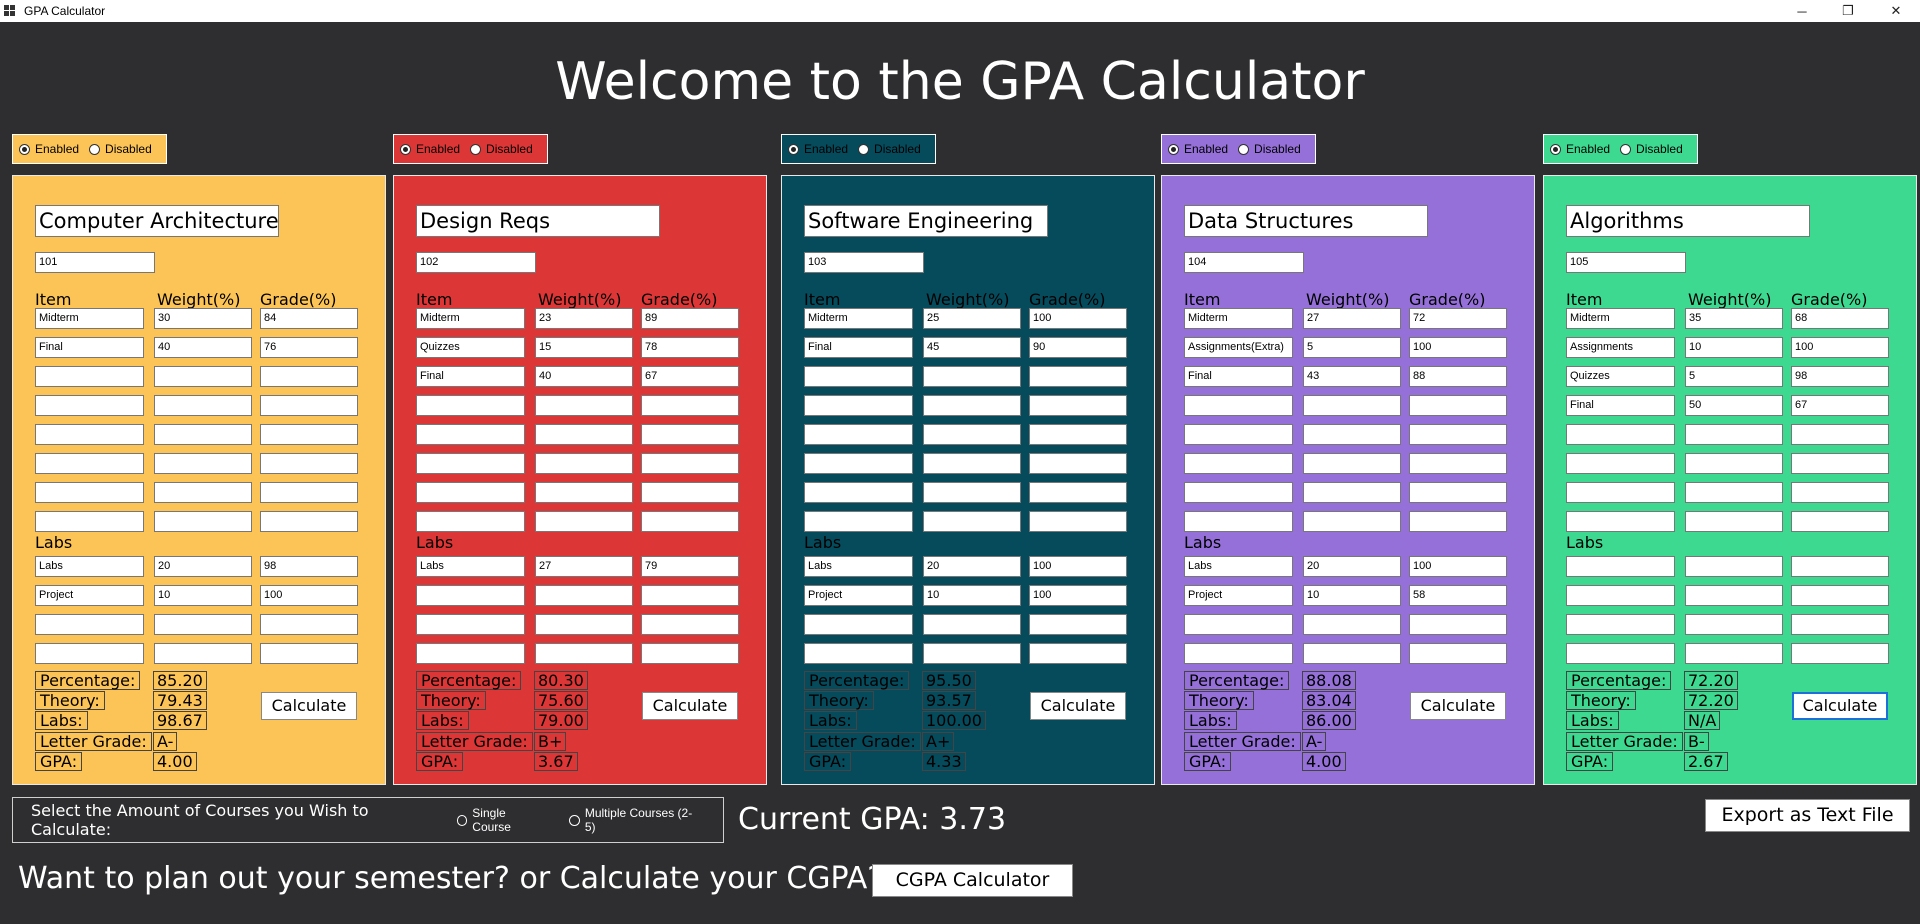 Image resolution: width=1920 pixels, height=924 pixels. What do you see at coordinates (1306, 221) in the screenshot?
I see `course-name-input: Data Structures` at bounding box center [1306, 221].